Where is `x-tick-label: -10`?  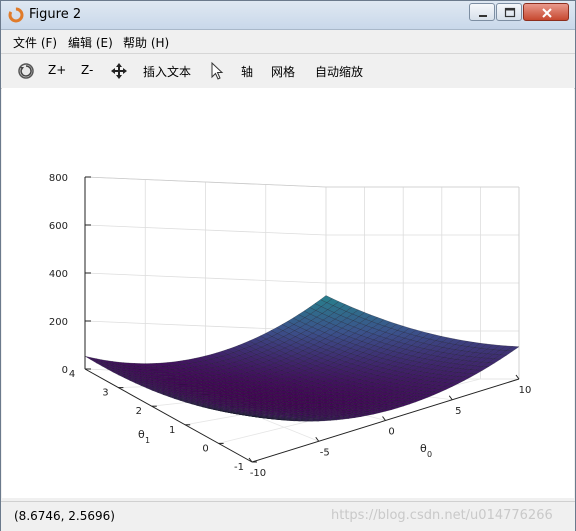 x-tick-label: -10 is located at coordinates (258, 473).